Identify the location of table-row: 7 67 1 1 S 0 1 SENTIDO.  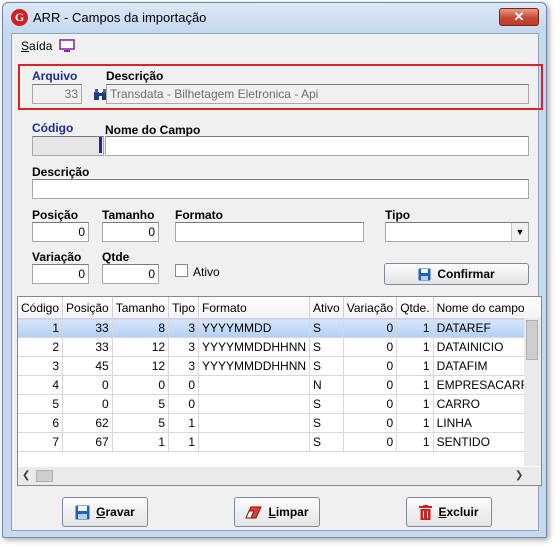
(279, 442).